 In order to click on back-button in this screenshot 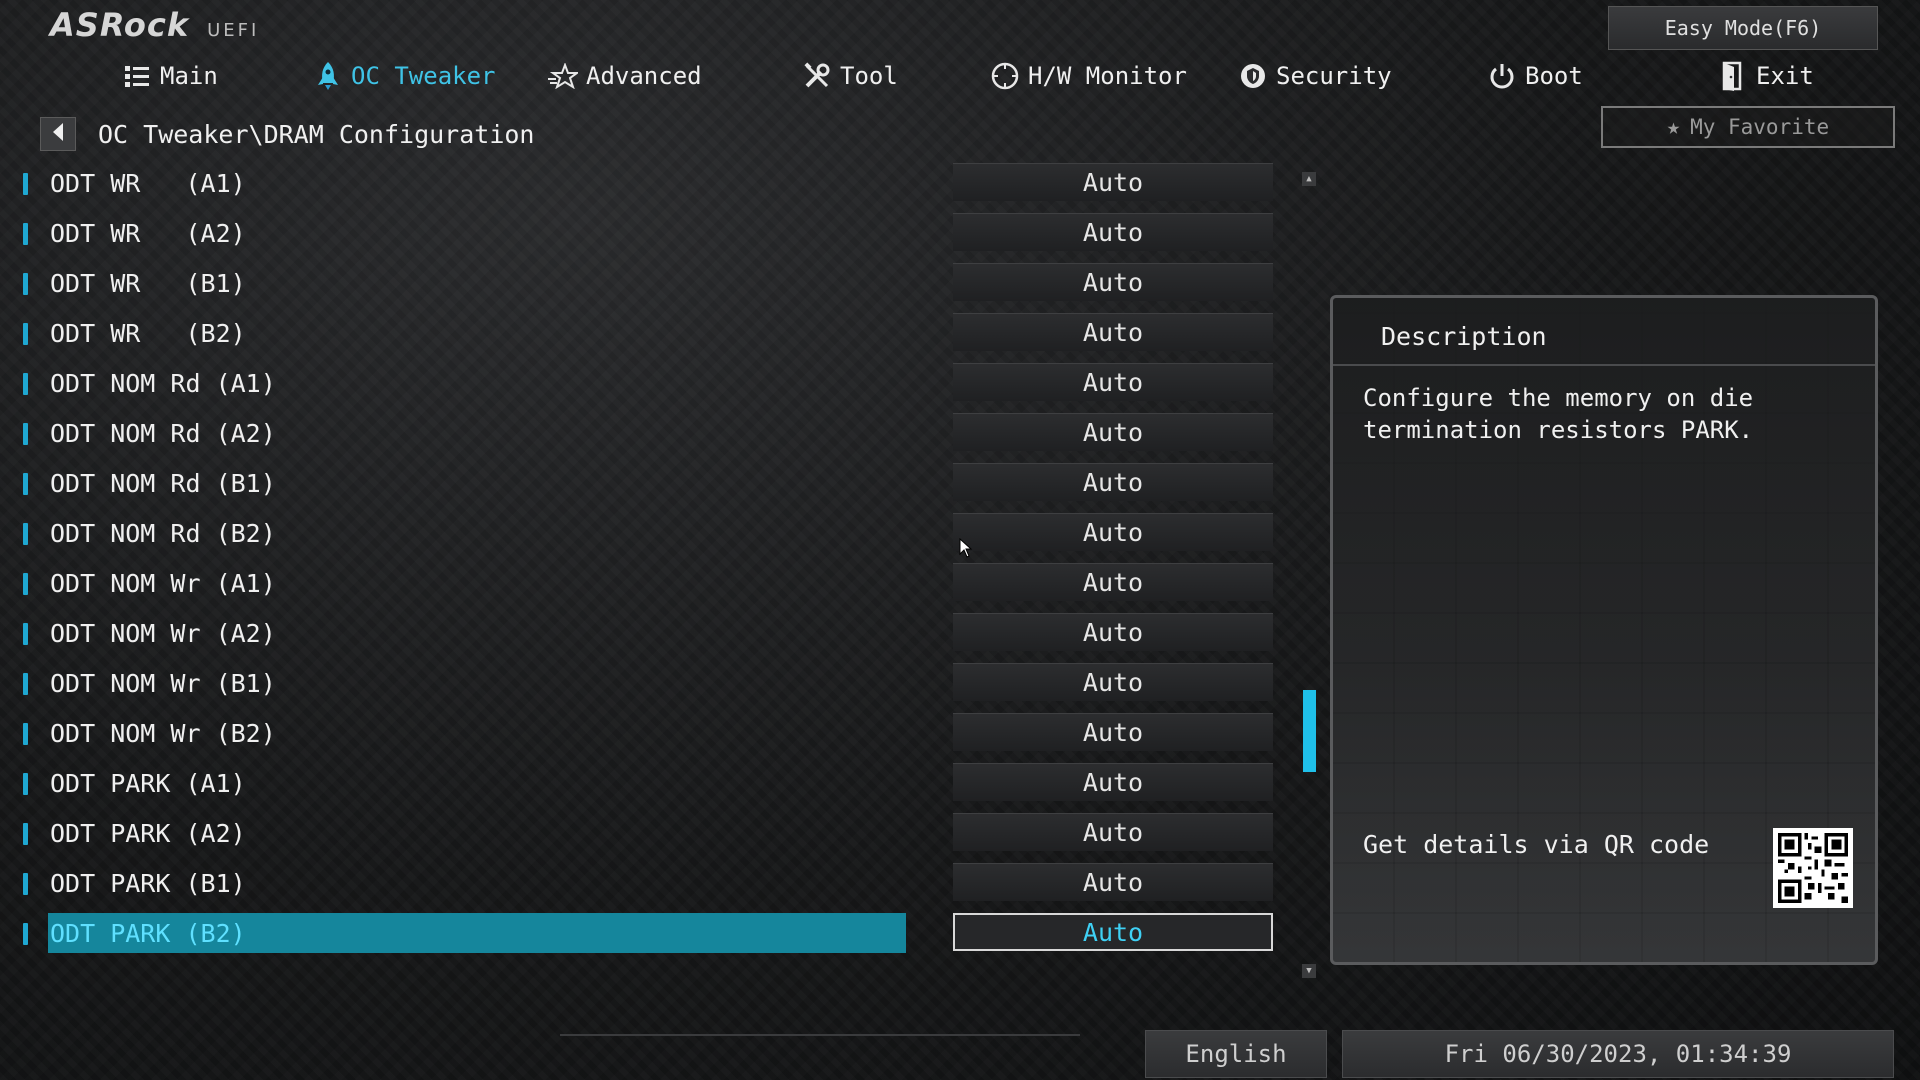, I will do `click(58, 134)`.